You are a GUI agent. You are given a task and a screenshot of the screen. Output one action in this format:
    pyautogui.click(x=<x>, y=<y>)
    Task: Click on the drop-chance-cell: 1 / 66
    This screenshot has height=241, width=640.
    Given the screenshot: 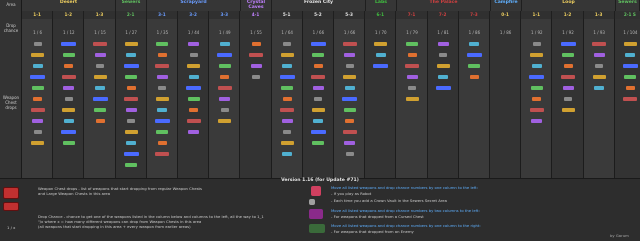 What is the action you would take?
    pyautogui.click(x=318, y=32)
    